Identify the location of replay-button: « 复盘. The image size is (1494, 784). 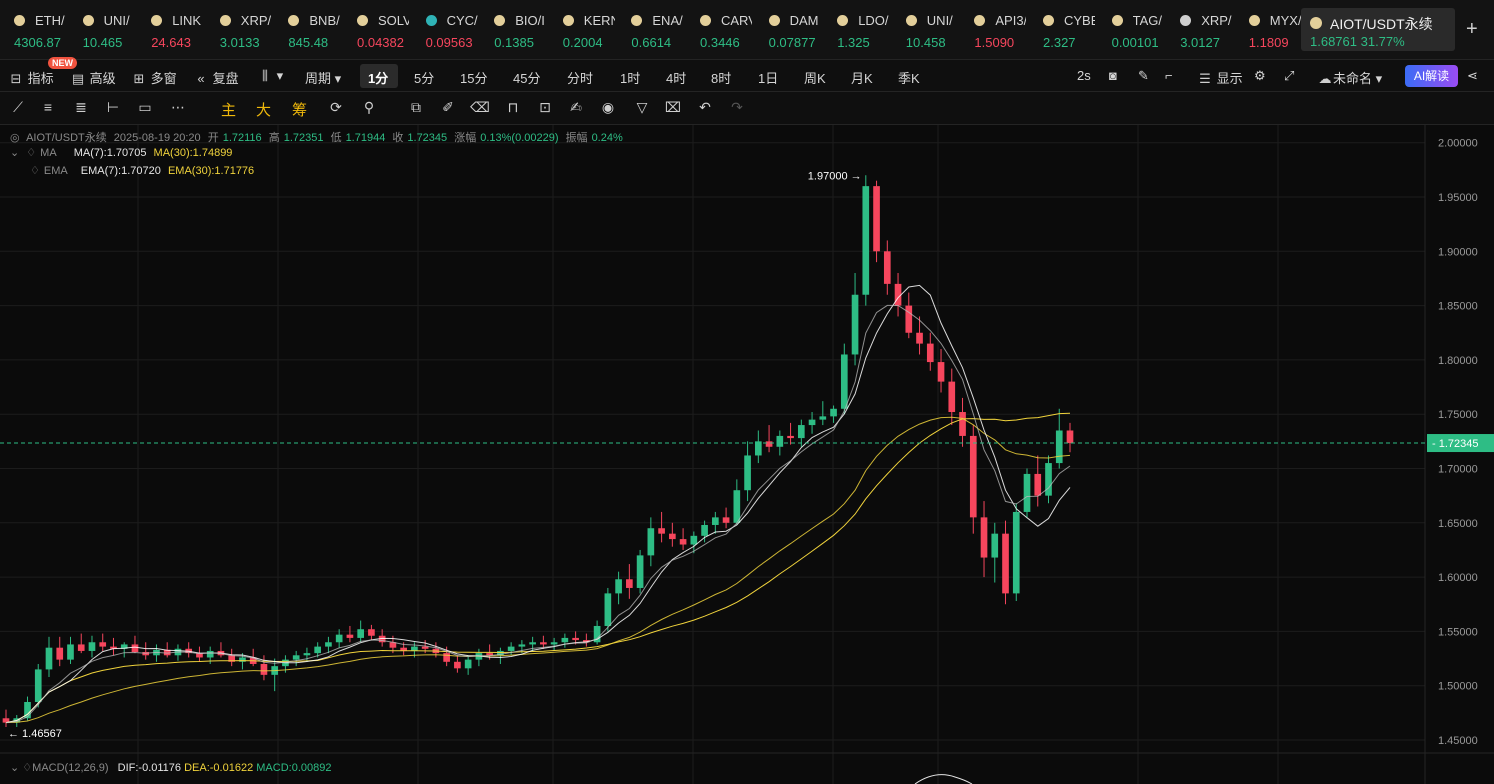
(215, 77).